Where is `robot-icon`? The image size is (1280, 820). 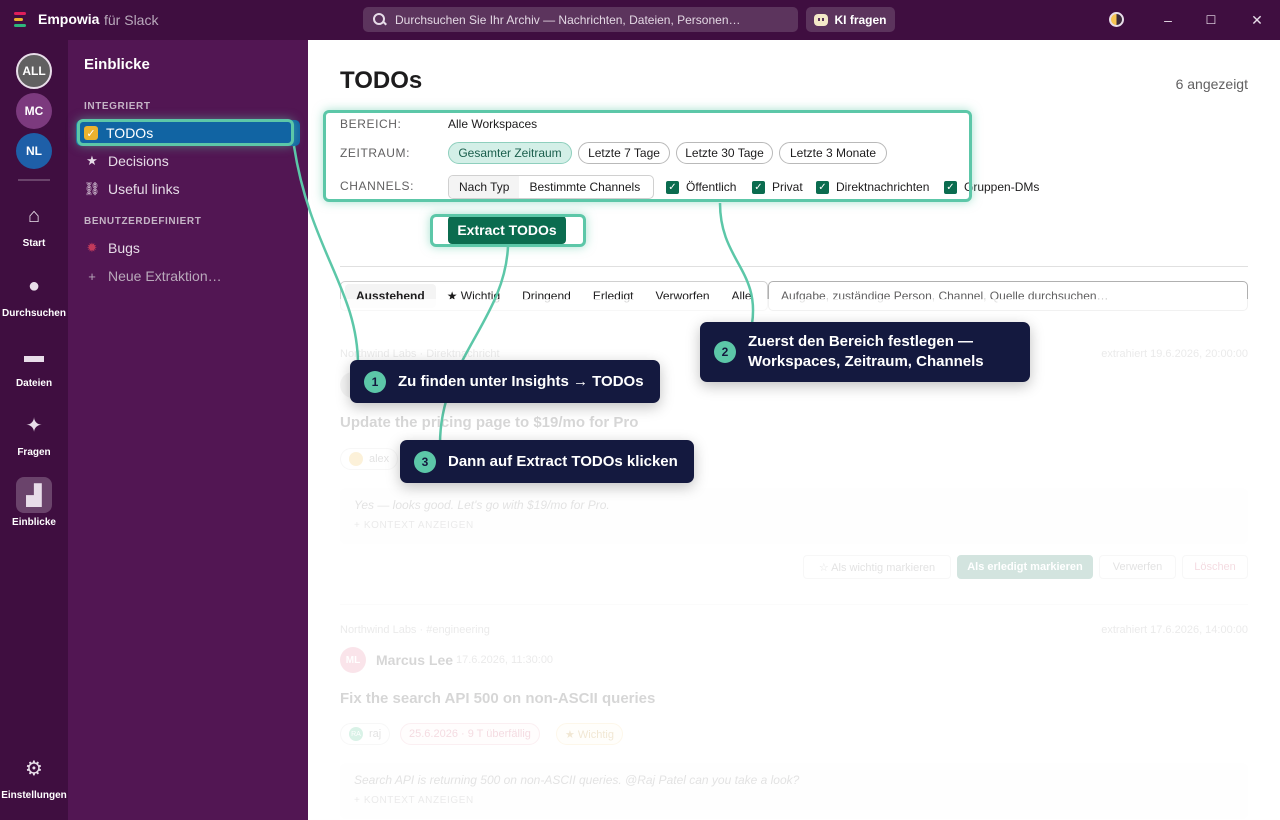
robot-icon is located at coordinates (821, 19).